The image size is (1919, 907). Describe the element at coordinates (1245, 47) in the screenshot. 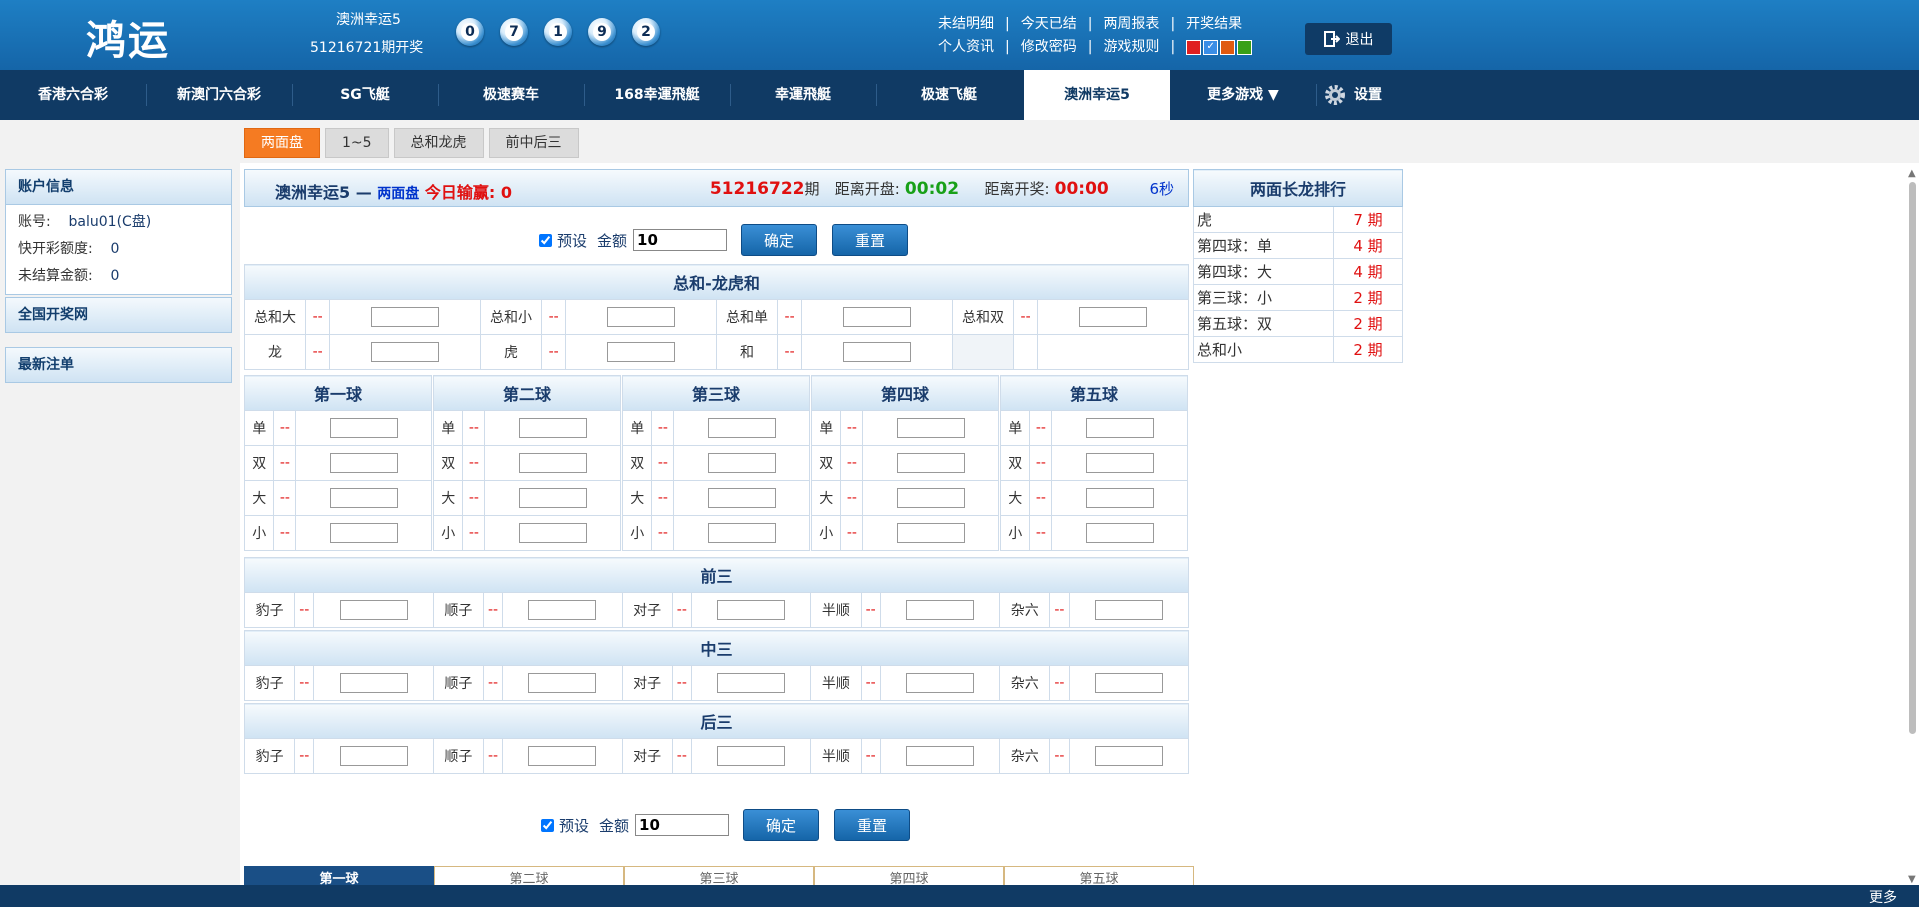

I see `theme-swatch-green` at that location.